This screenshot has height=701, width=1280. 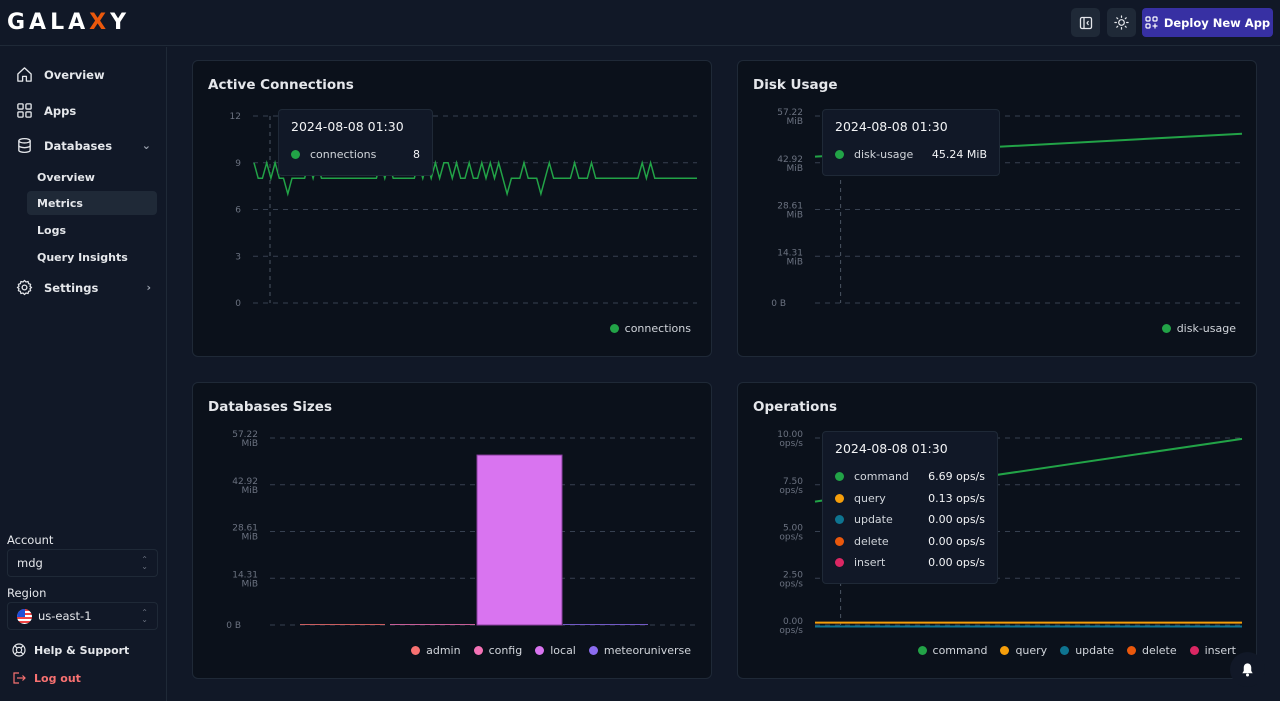 What do you see at coordinates (70, 650) in the screenshot?
I see `help-support-link: Help & Support` at bounding box center [70, 650].